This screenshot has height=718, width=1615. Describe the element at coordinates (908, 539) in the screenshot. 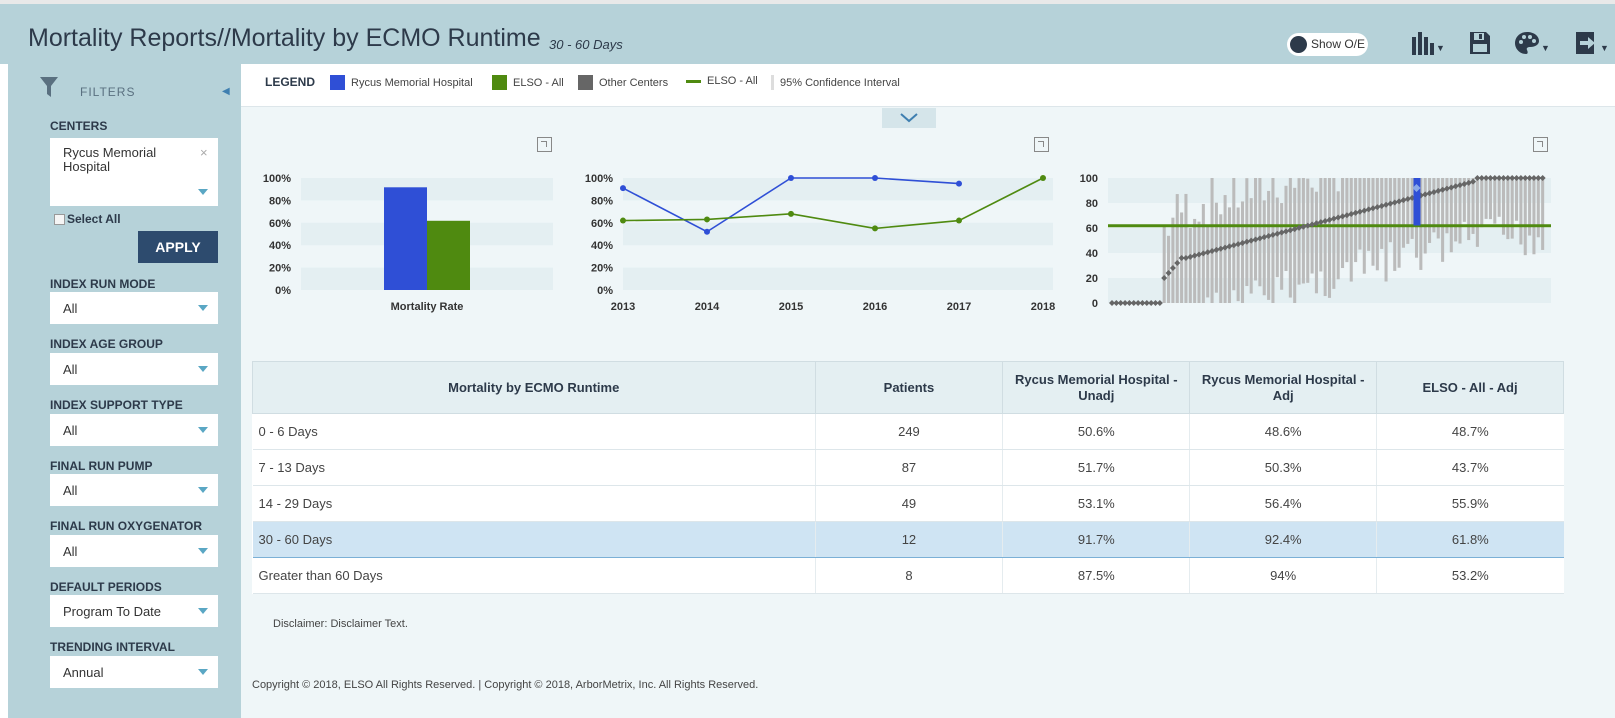

I see `table-row-selected: 30 - 60 Days 12 91.7% 92.4% 61.8%` at that location.